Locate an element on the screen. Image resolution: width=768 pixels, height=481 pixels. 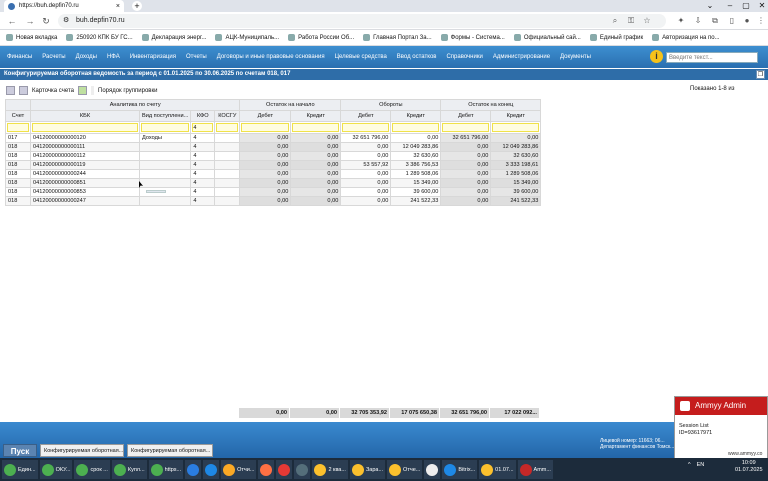
card-button: Карточка счета is located at coordinates (53, 91).